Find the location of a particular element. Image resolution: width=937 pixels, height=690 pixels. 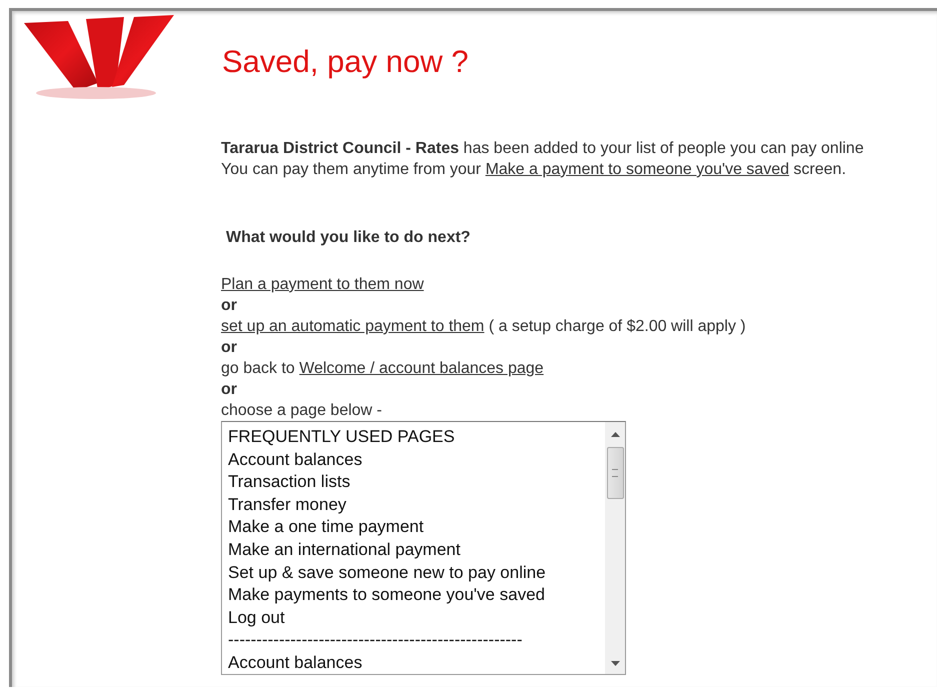

list-option: ---------------------------------------------------- is located at coordinates (416, 640).